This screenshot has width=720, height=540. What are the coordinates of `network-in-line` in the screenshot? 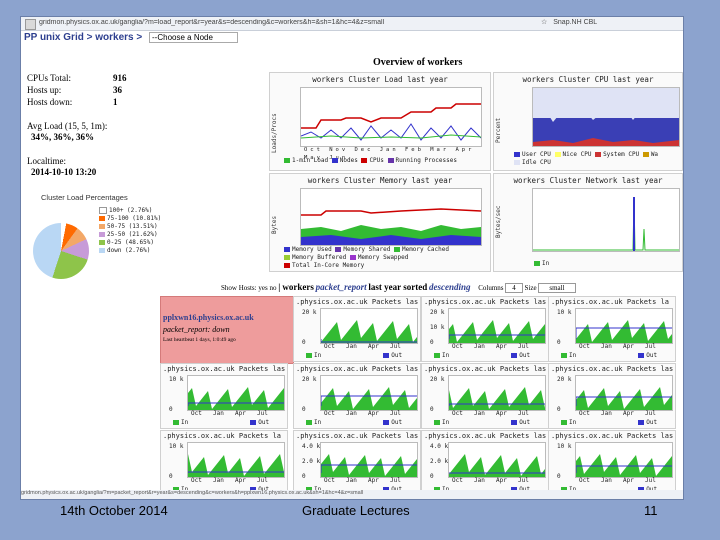 It's located at (606, 224).